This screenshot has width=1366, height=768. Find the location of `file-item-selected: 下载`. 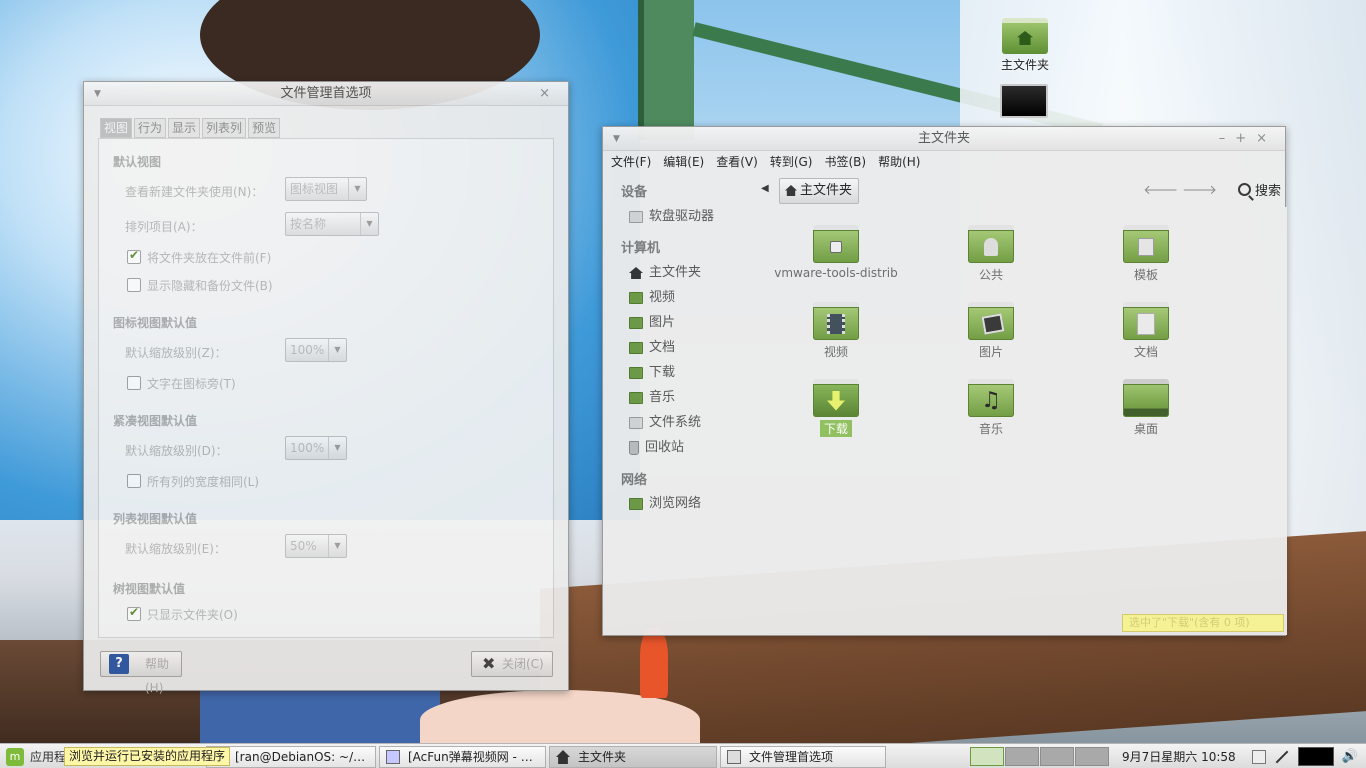

file-item-selected: 下载 is located at coordinates (836, 408).